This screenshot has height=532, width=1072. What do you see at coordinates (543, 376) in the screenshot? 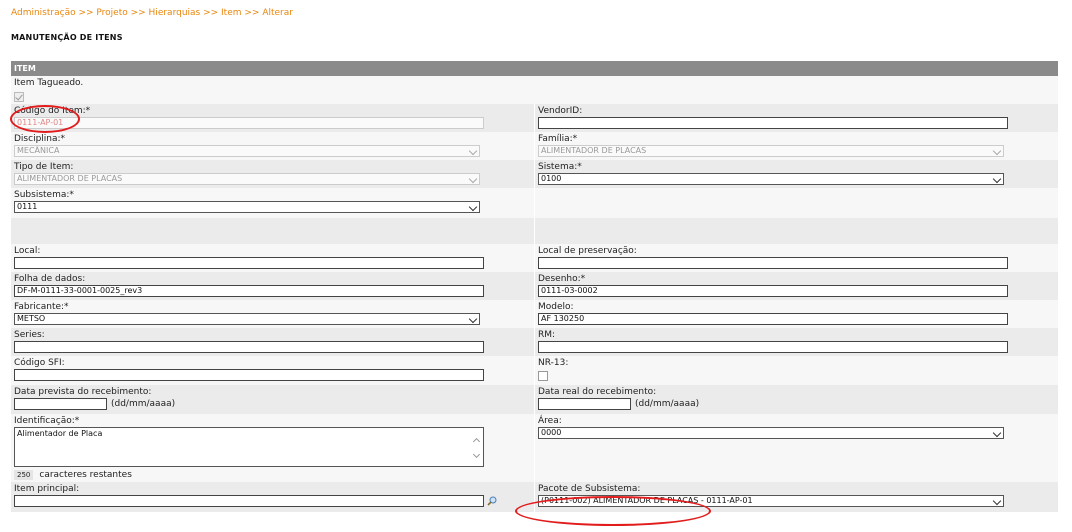
I see `nr13-checkbox` at bounding box center [543, 376].